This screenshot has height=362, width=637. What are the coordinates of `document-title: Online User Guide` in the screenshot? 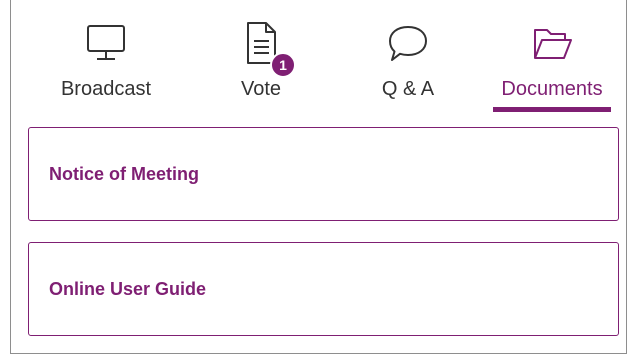 It's located at (128, 289).